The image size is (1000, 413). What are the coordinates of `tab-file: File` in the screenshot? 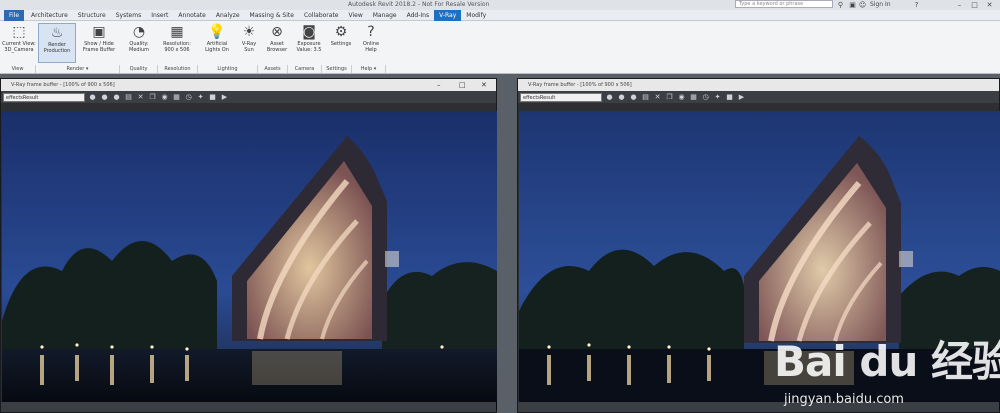 It's located at (14, 15).